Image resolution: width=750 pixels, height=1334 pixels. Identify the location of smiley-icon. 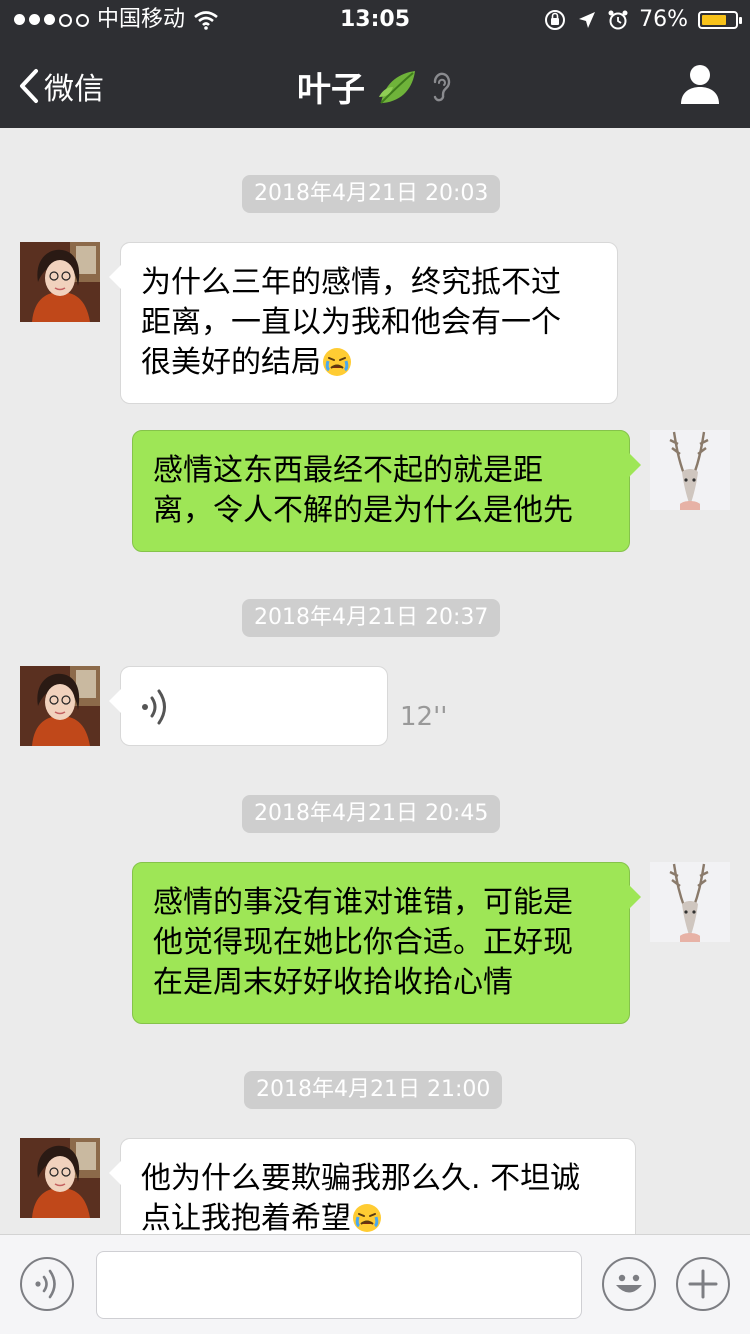
(629, 1283).